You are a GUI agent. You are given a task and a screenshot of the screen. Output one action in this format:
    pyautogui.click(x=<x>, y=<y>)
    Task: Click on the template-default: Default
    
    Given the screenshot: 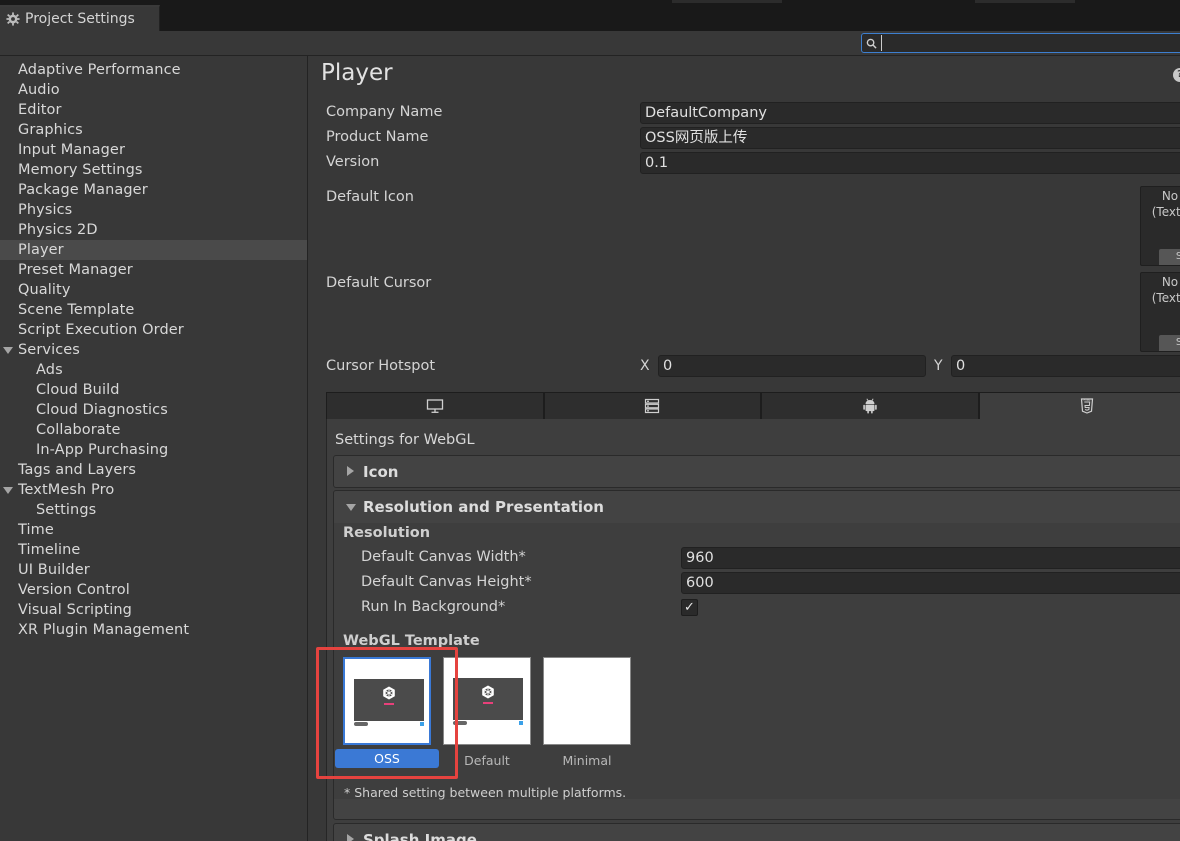 What is the action you would take?
    pyautogui.click(x=487, y=713)
    